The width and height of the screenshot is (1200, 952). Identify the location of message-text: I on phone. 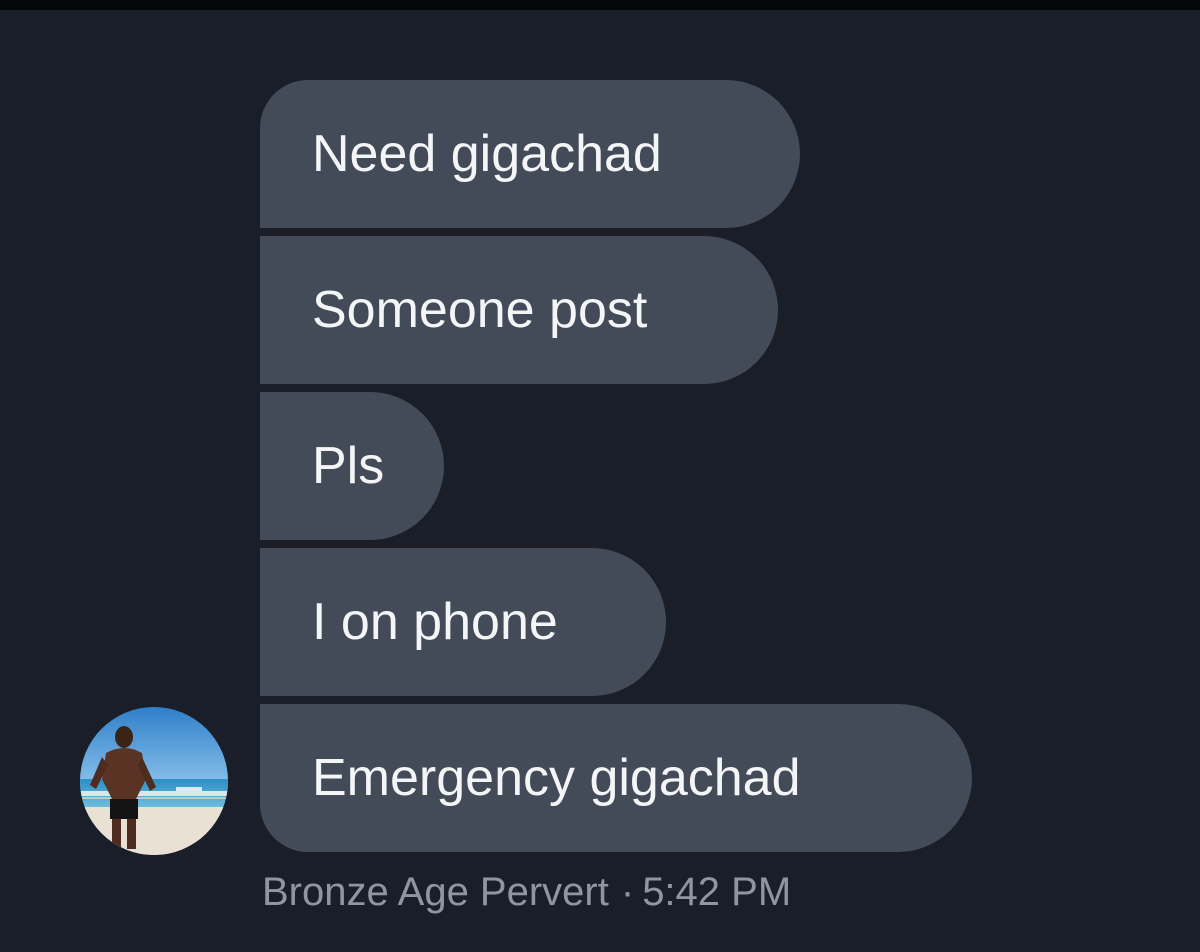
(435, 622).